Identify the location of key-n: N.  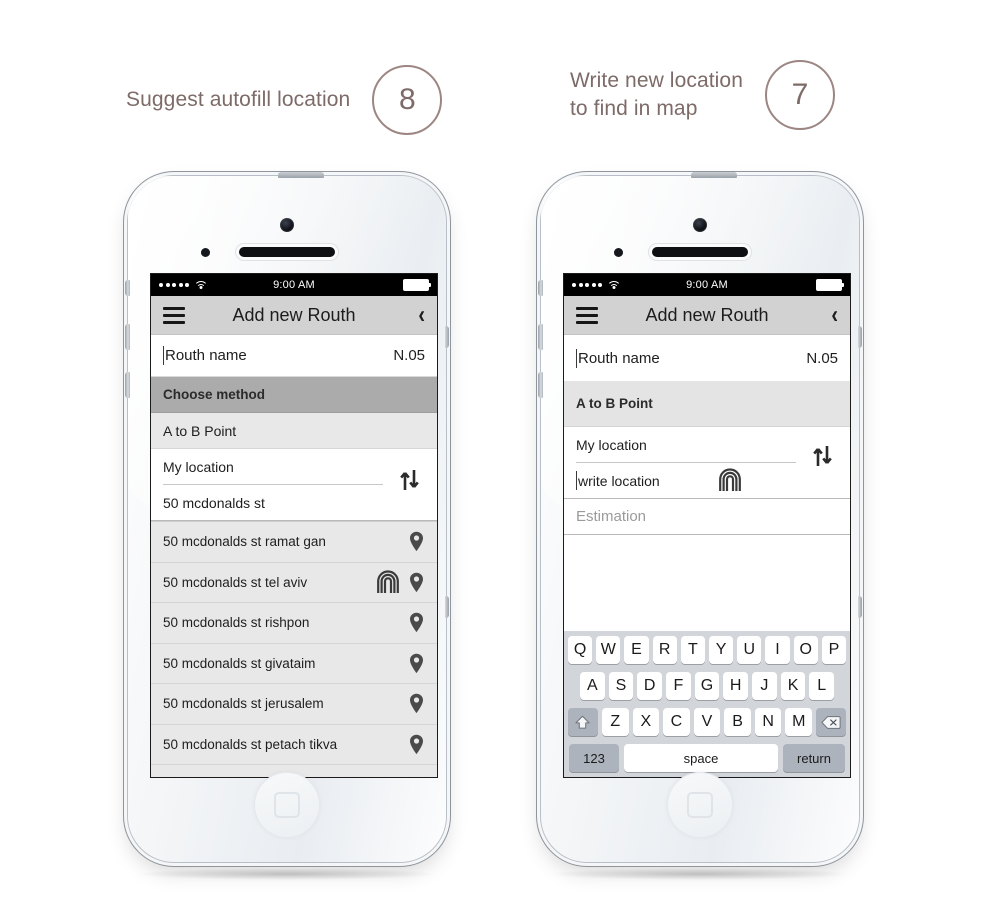
(768, 722).